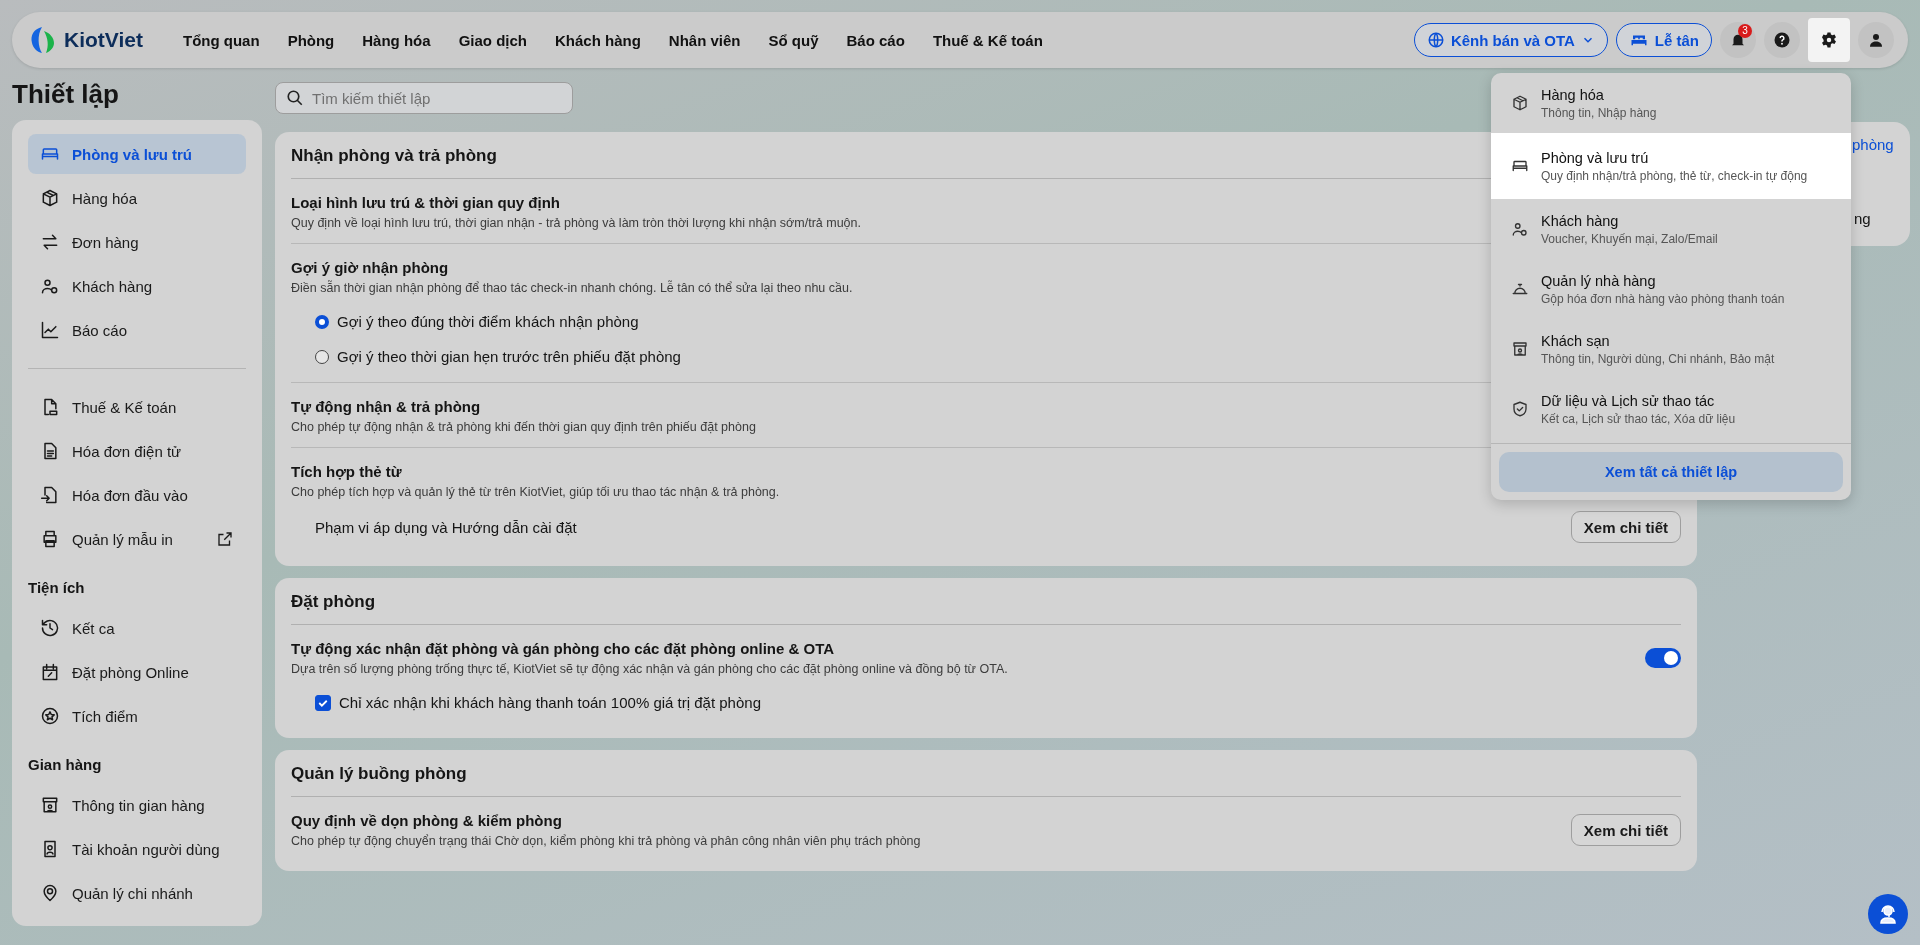 This screenshot has height=945, width=1920. I want to click on page-title: Thiết lập, so click(66, 94).